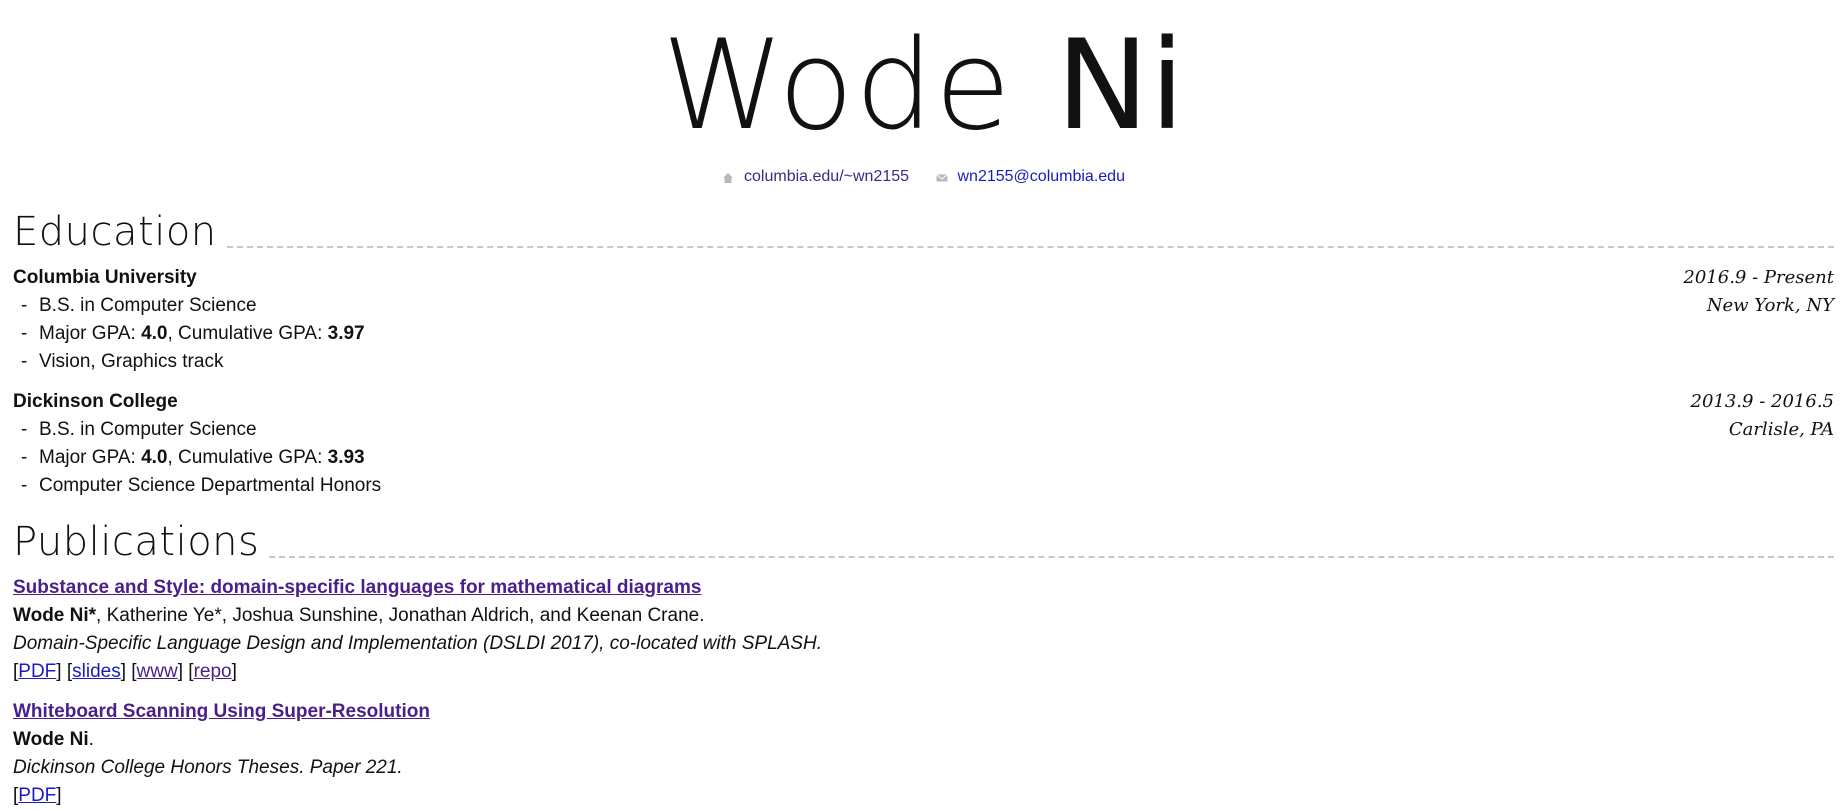 The width and height of the screenshot is (1847, 810). Describe the element at coordinates (193, 333) in the screenshot. I see `gpa-line: - Major GPA: 4.0, Cumulative GPA: 3.97` at that location.